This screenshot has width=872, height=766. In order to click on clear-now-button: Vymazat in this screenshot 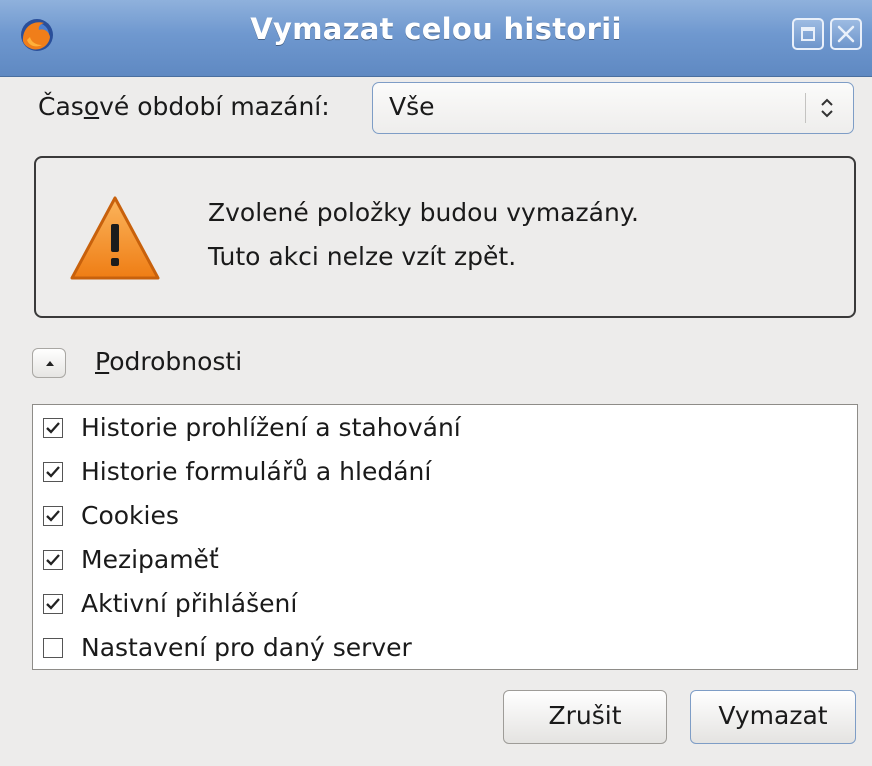, I will do `click(773, 717)`.